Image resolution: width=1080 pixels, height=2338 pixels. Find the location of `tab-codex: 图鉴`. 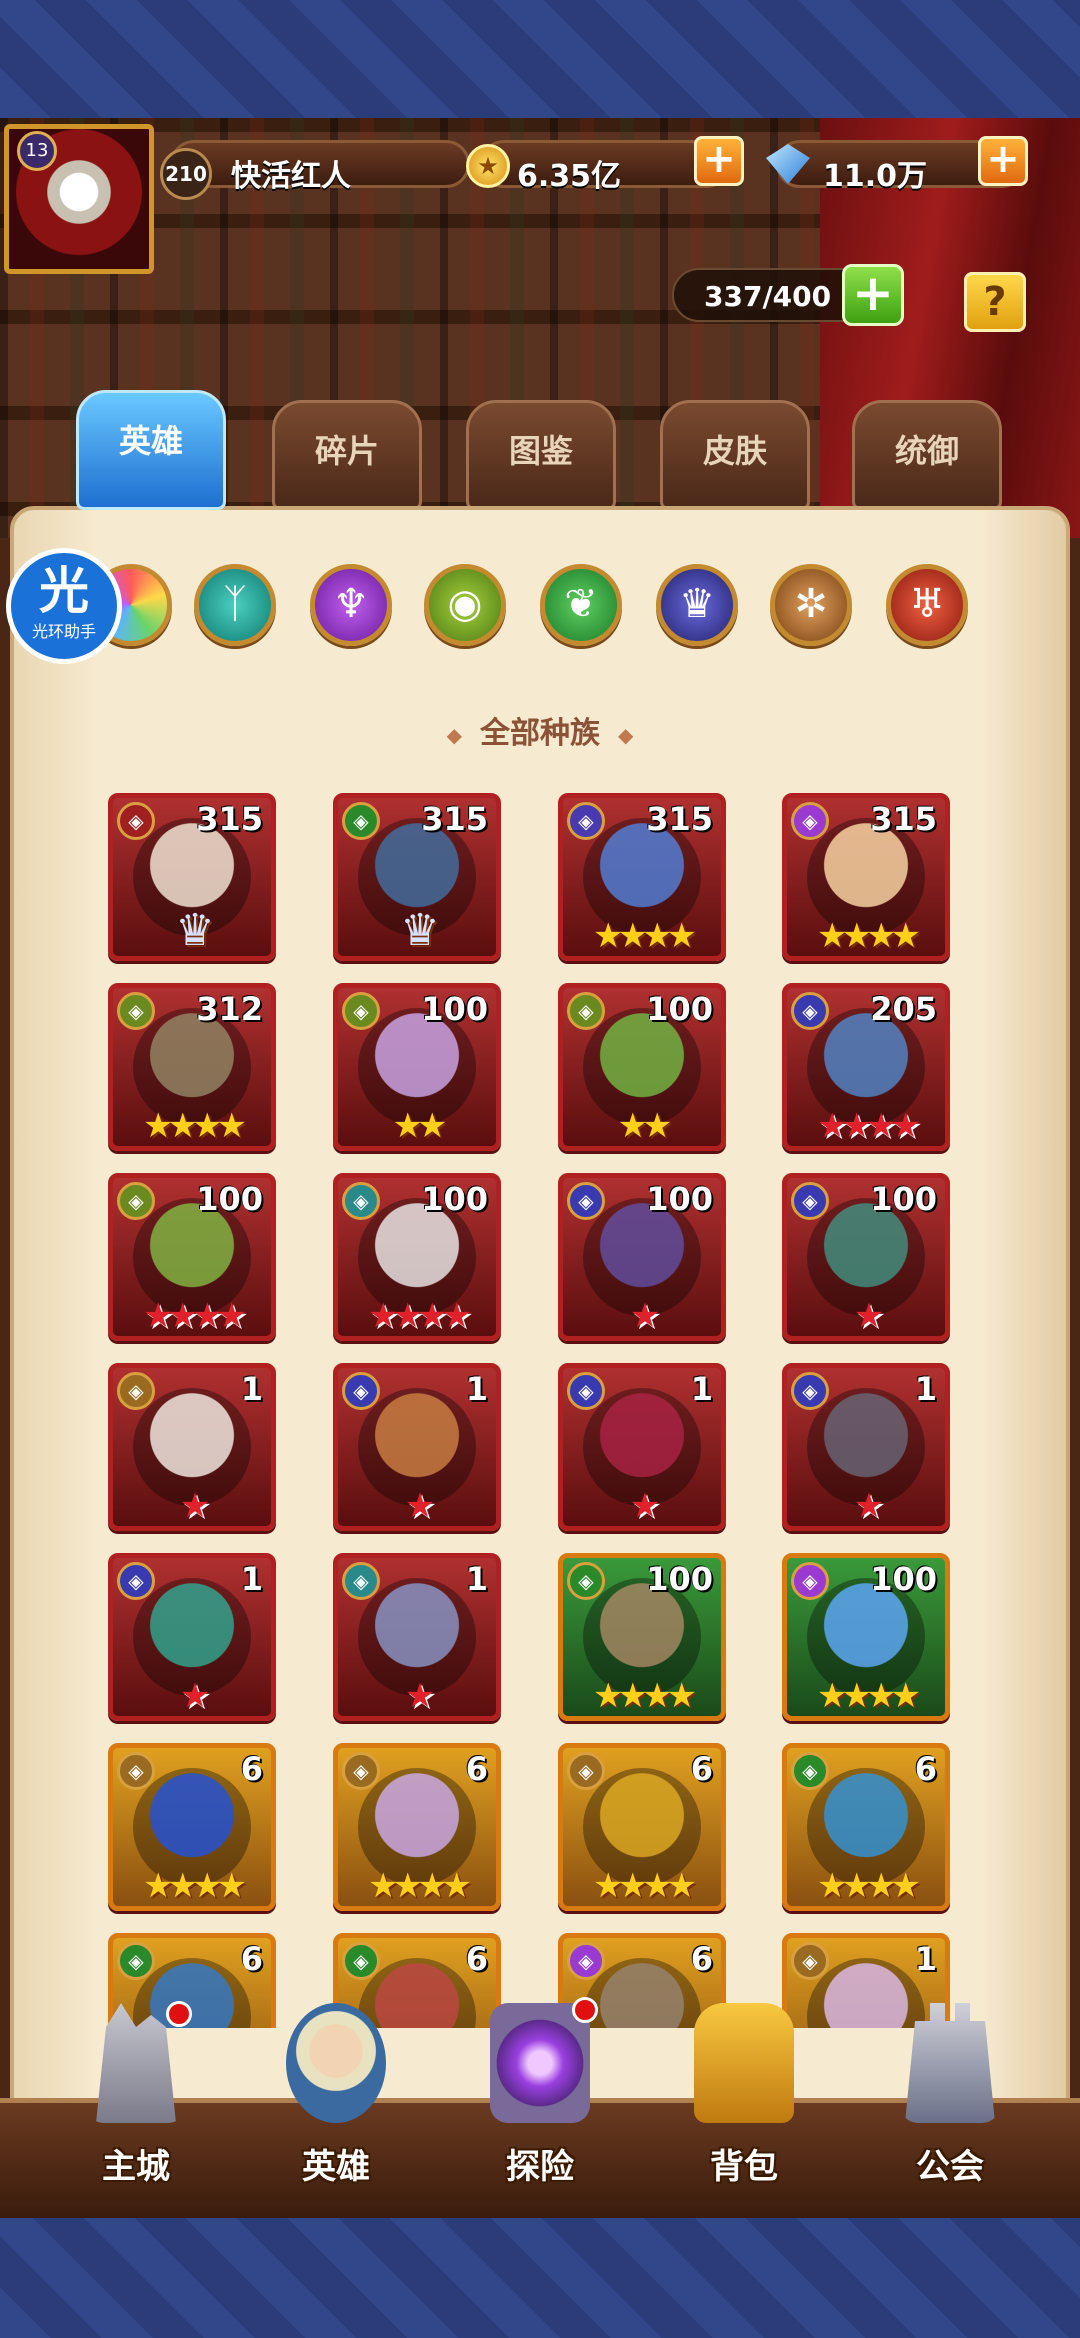

tab-codex: 图鉴 is located at coordinates (541, 455).